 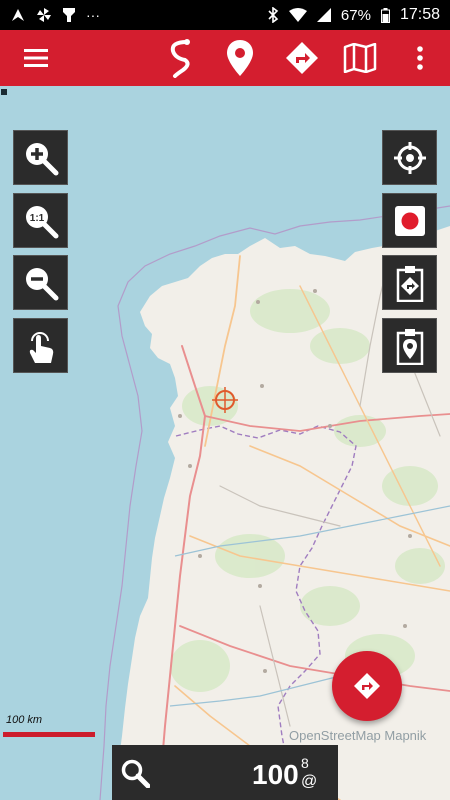 I want to click on overflow-menu-button, so click(x=420, y=58).